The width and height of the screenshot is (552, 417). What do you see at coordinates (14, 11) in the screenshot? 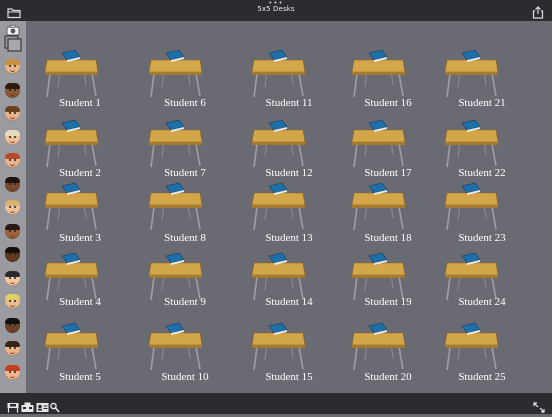
I see `folder-icon` at bounding box center [14, 11].